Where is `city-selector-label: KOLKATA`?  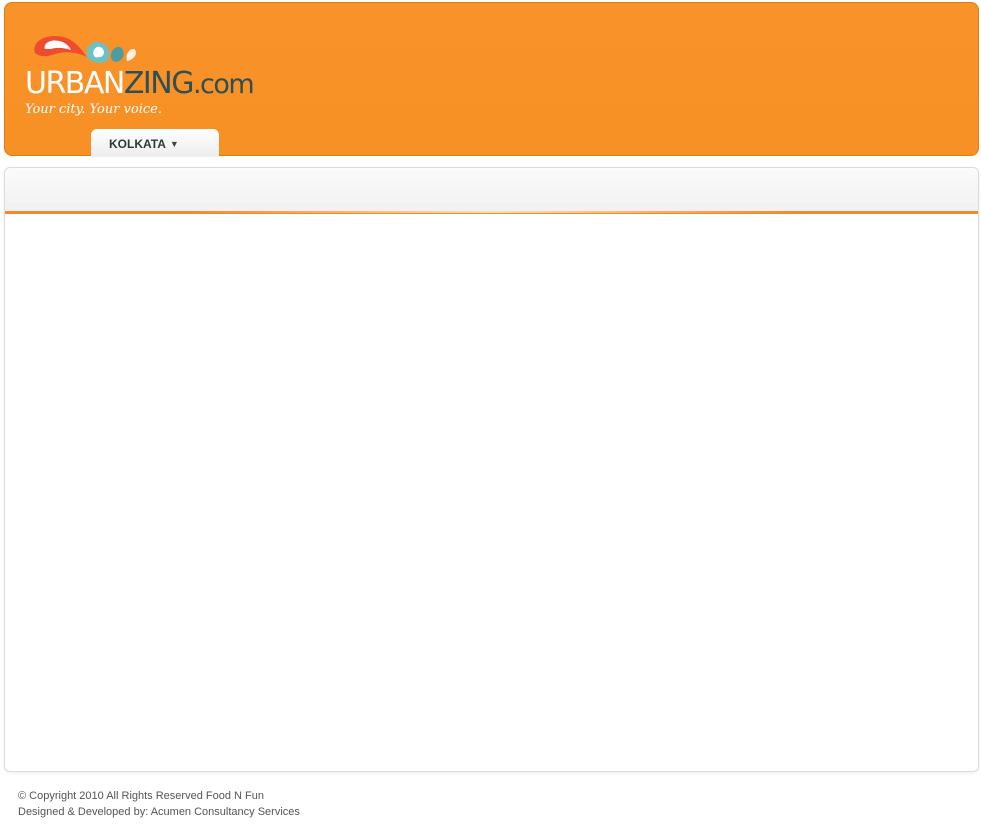 city-selector-label: KOLKATA is located at coordinates (137, 144).